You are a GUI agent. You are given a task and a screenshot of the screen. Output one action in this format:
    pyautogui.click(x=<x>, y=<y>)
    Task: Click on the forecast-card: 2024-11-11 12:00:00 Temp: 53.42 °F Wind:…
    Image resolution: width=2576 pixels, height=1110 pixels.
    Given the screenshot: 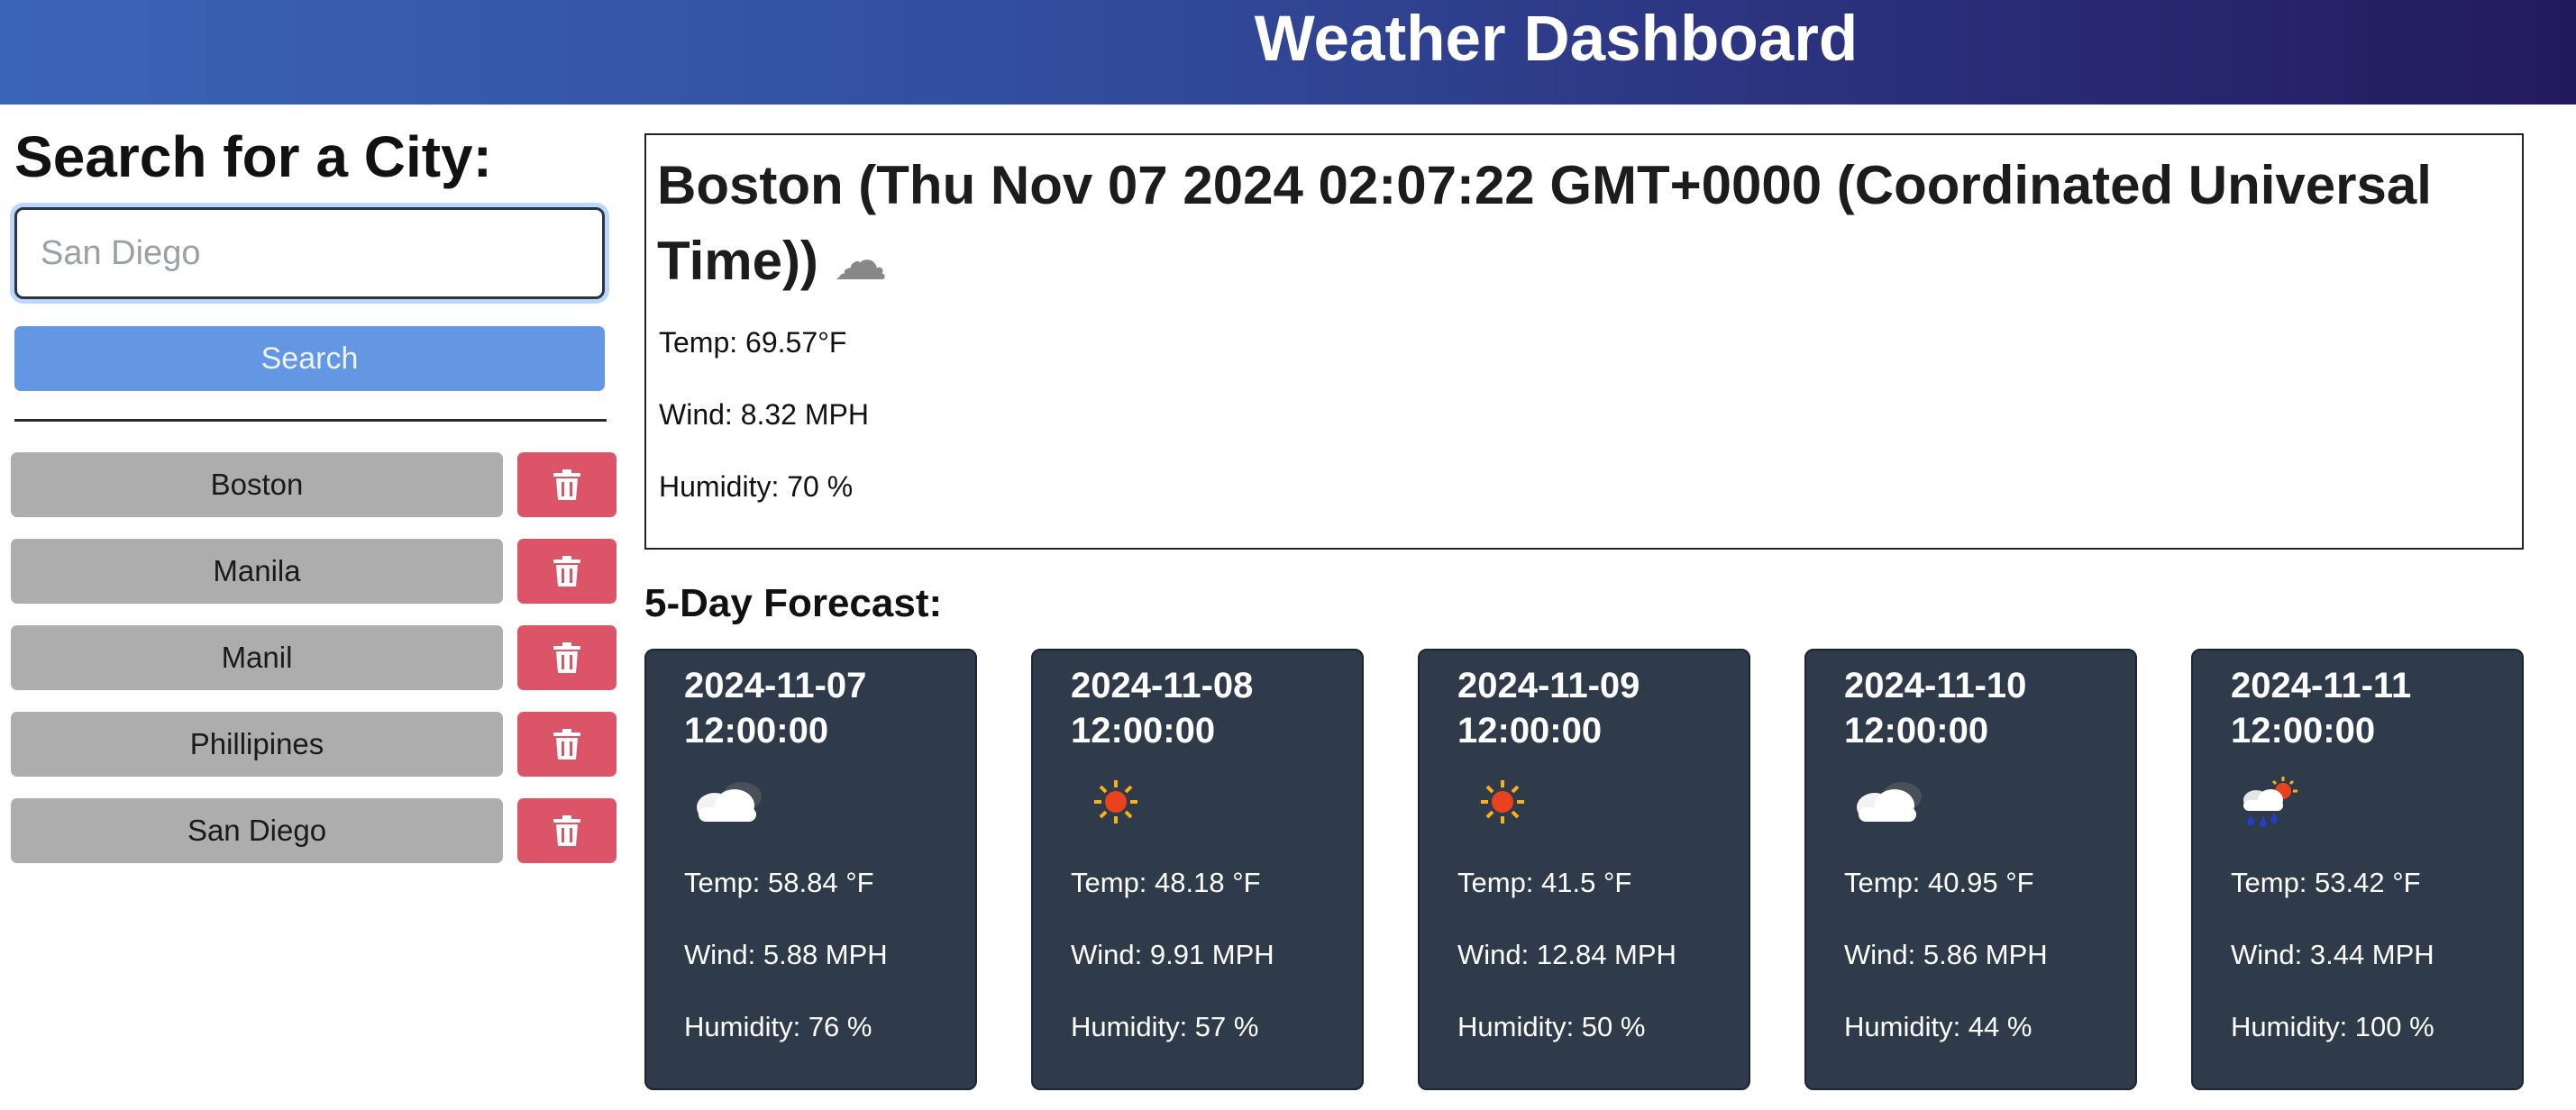 What is the action you would take?
    pyautogui.click(x=2357, y=869)
    